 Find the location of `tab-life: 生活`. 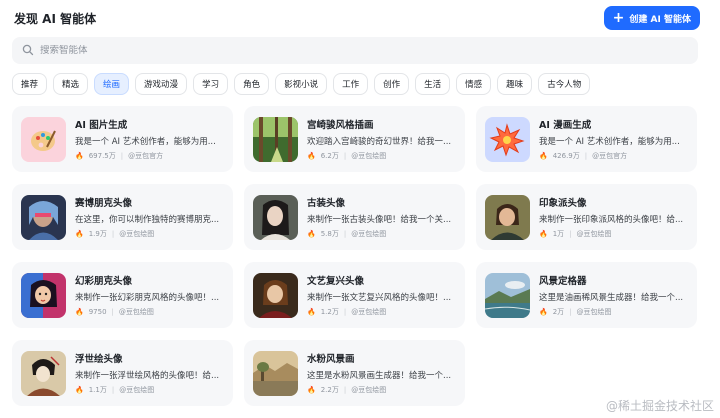

tab-life: 生活 is located at coordinates (433, 84).